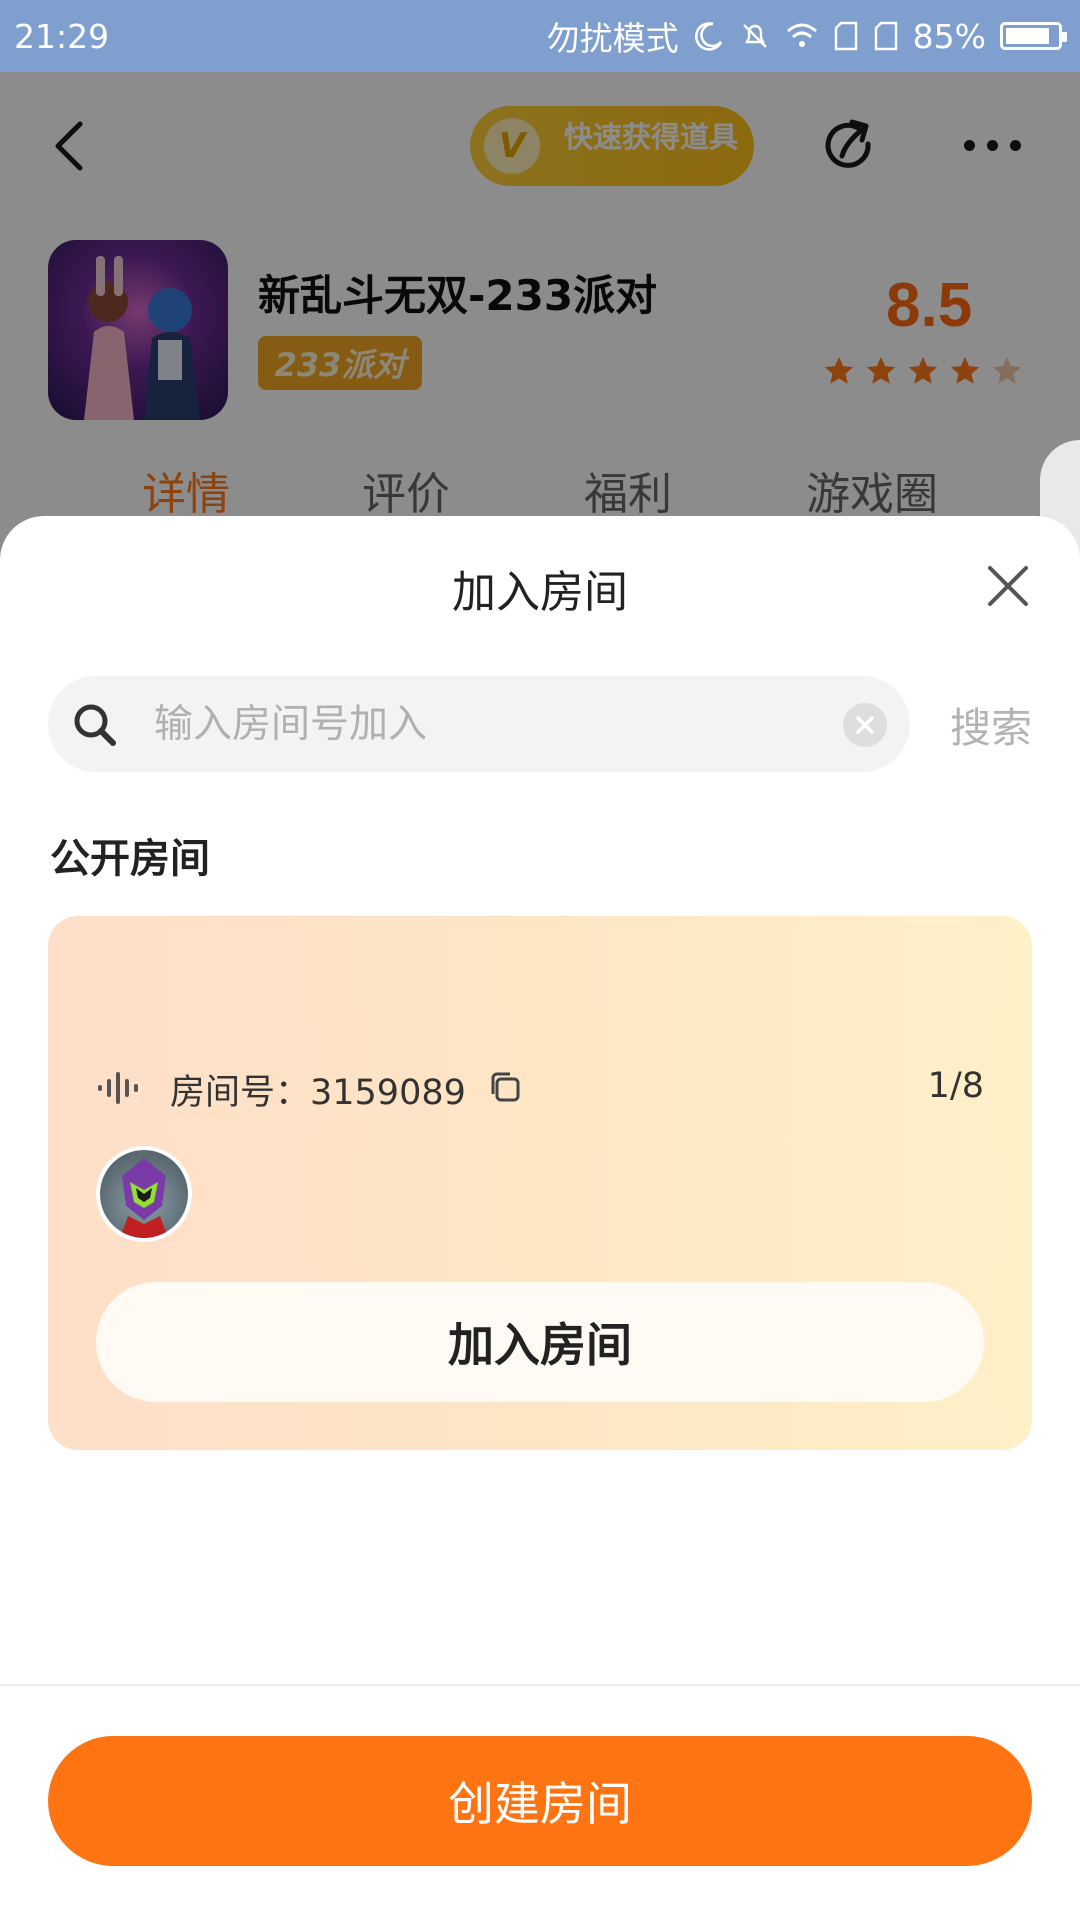 The image size is (1080, 1920). Describe the element at coordinates (991, 724) in the screenshot. I see `search-button: 搜索` at that location.